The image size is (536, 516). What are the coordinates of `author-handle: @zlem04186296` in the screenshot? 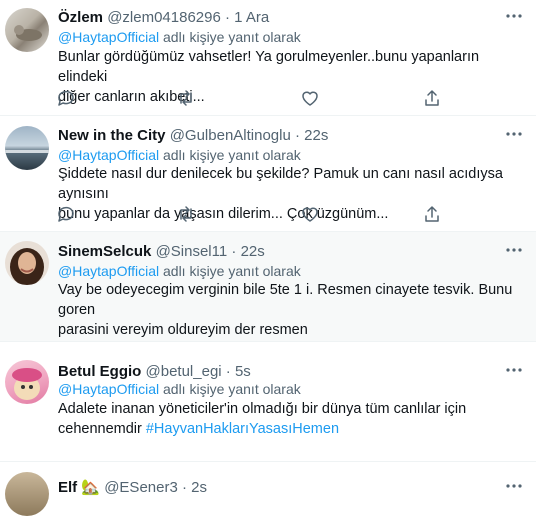 It's located at (164, 17).